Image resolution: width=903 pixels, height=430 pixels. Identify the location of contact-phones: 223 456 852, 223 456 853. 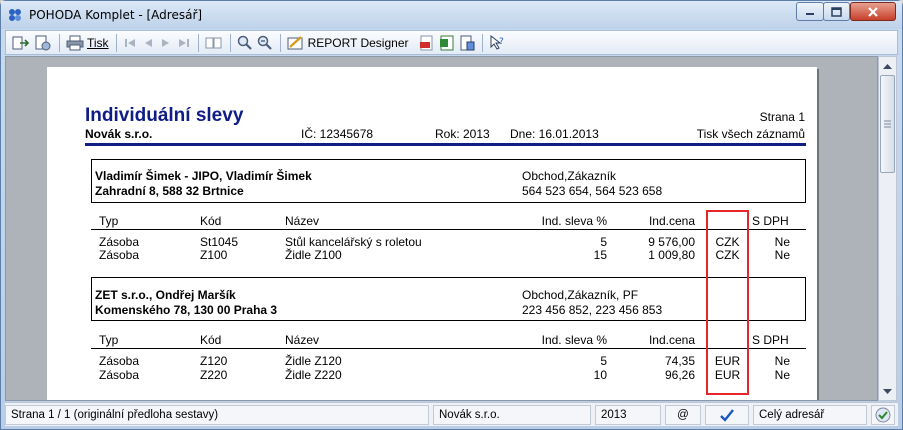
(592, 310).